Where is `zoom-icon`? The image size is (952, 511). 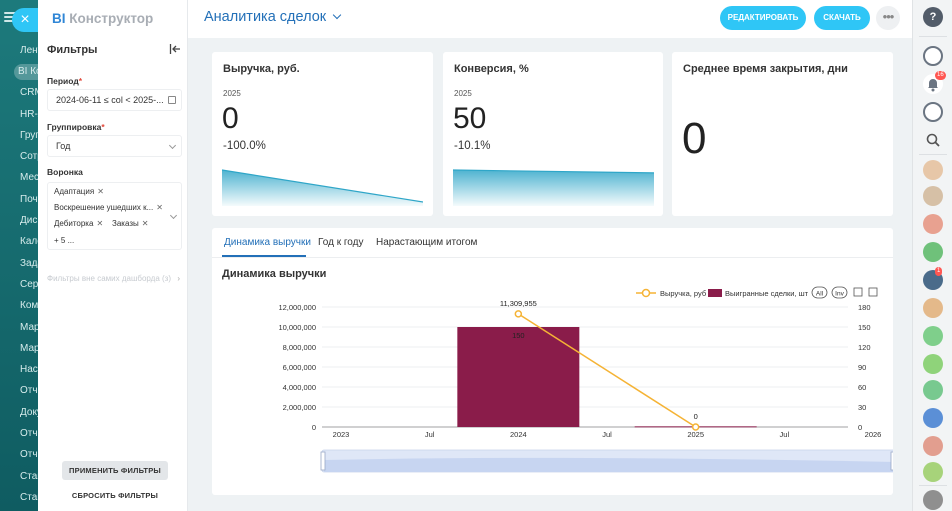 zoom-icon is located at coordinates (858, 292).